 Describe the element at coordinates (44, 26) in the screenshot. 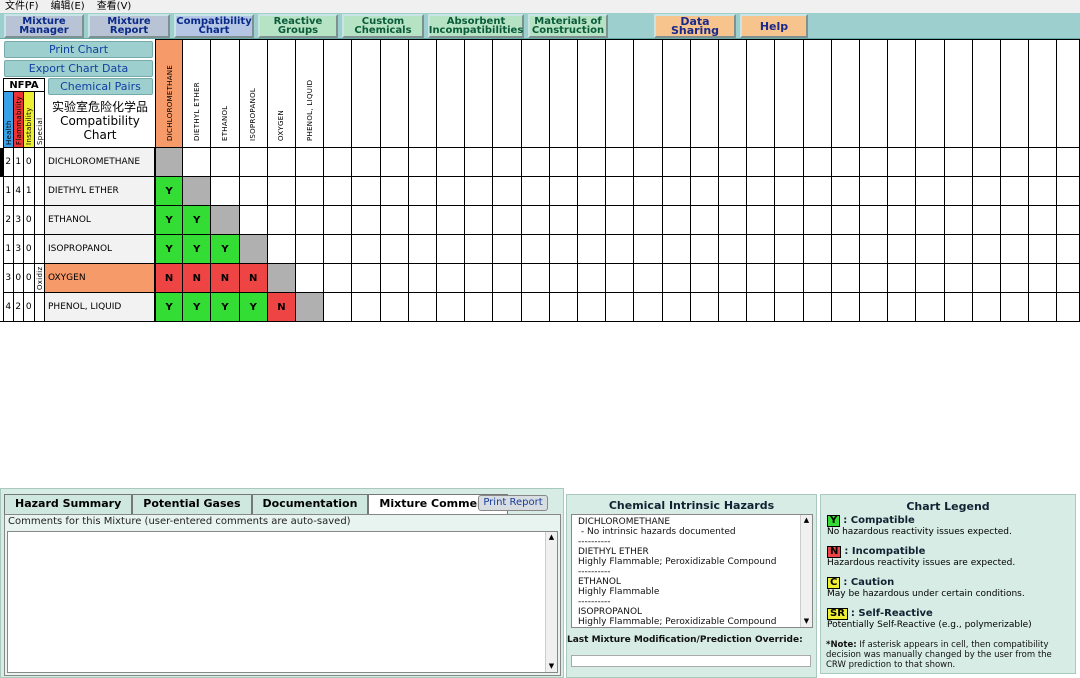

I see `nav-mixture-manager: Mixture Manager` at that location.